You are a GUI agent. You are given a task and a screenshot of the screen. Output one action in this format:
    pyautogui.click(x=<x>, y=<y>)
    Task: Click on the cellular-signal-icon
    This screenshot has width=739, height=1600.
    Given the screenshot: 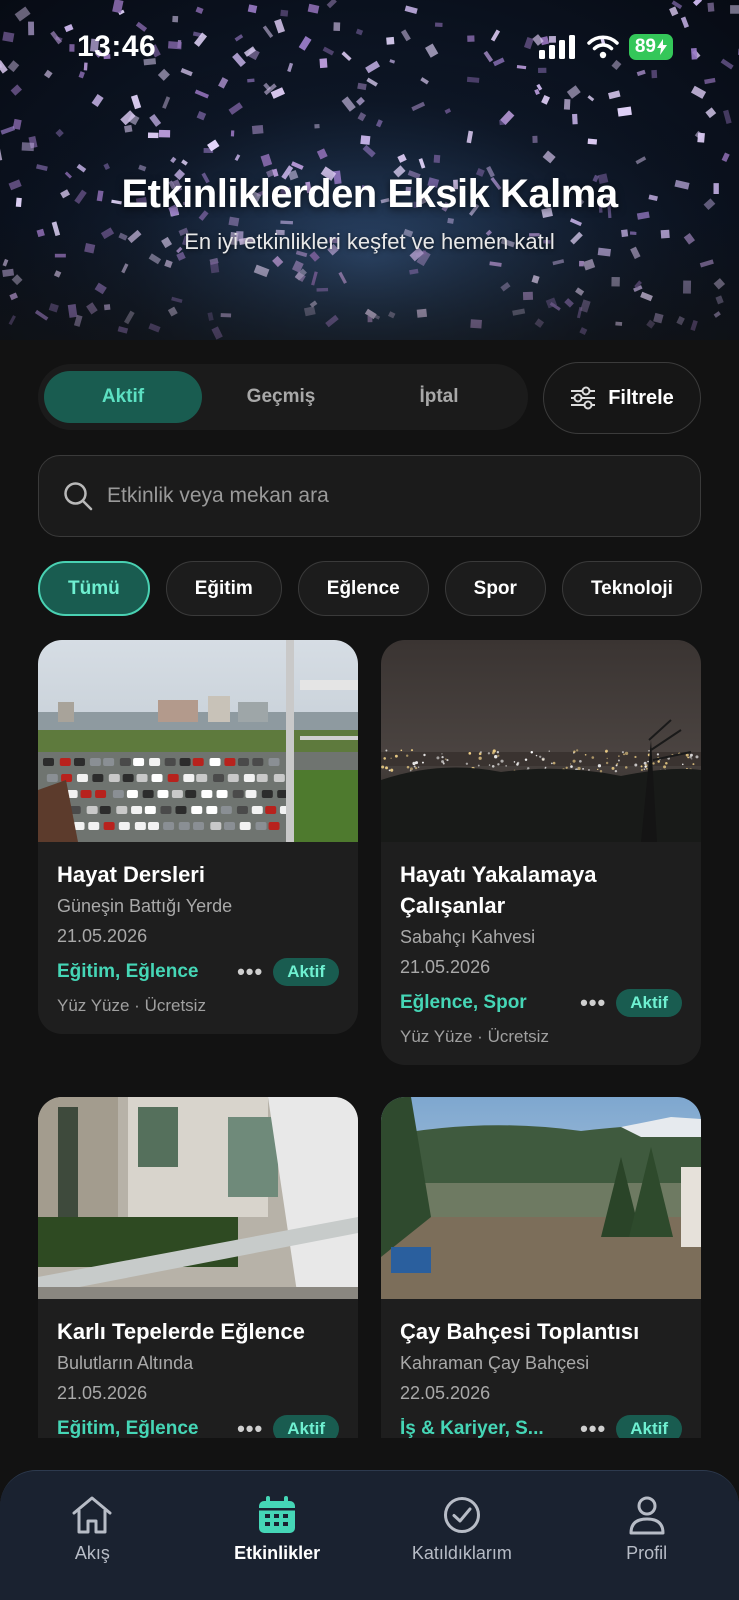 What is the action you would take?
    pyautogui.click(x=556, y=47)
    